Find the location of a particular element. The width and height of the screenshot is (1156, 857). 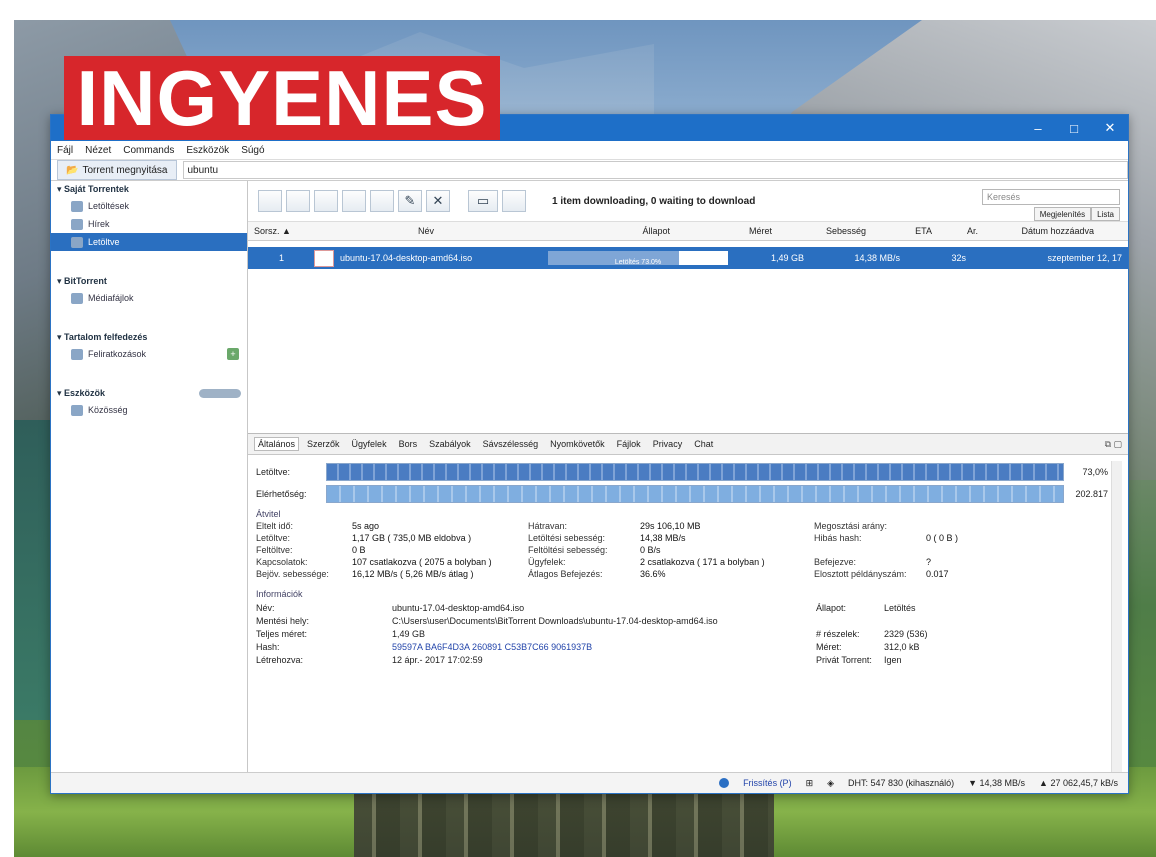

sidebar-item-news: Hírek is located at coordinates (149, 224).